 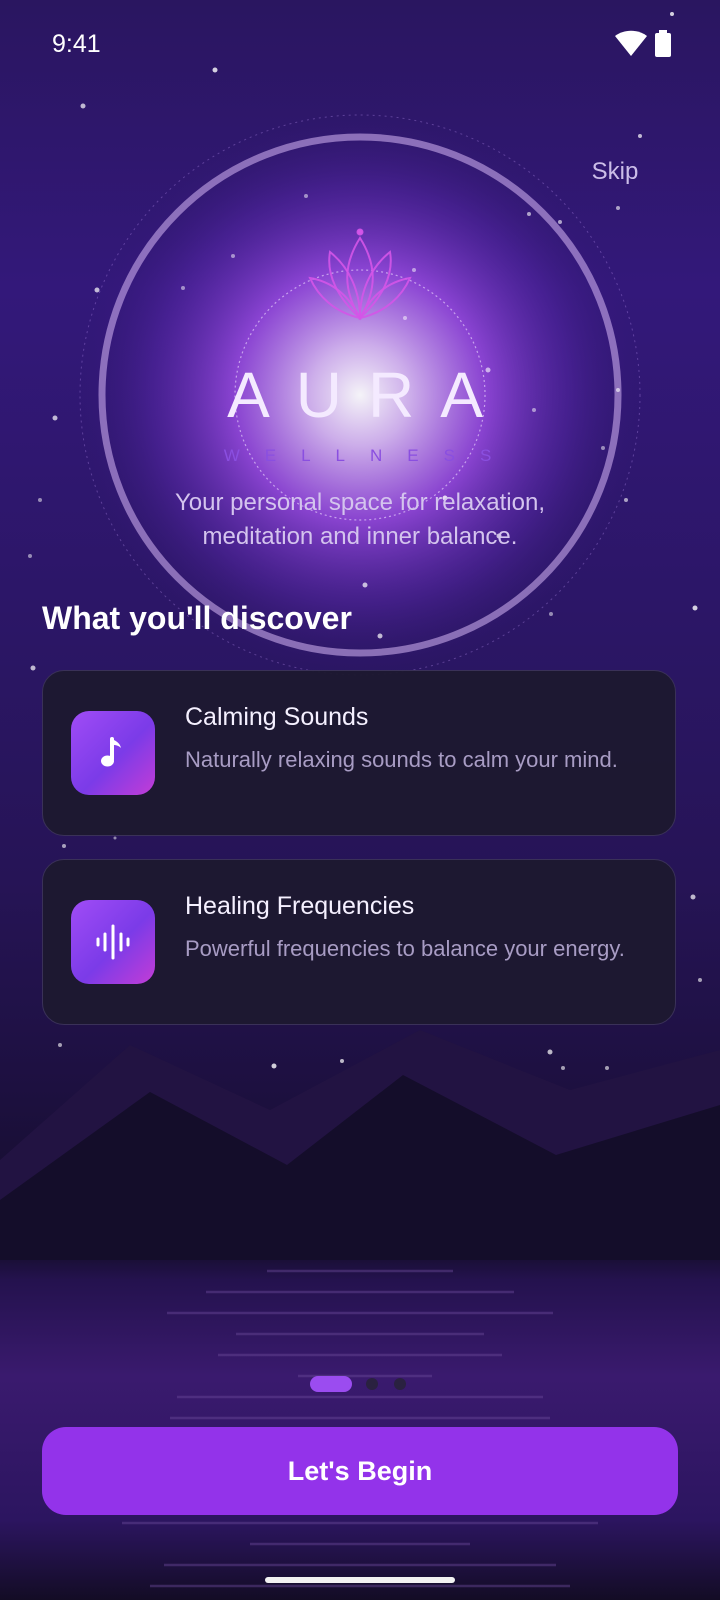 I want to click on wifi-icon, so click(x=631, y=43).